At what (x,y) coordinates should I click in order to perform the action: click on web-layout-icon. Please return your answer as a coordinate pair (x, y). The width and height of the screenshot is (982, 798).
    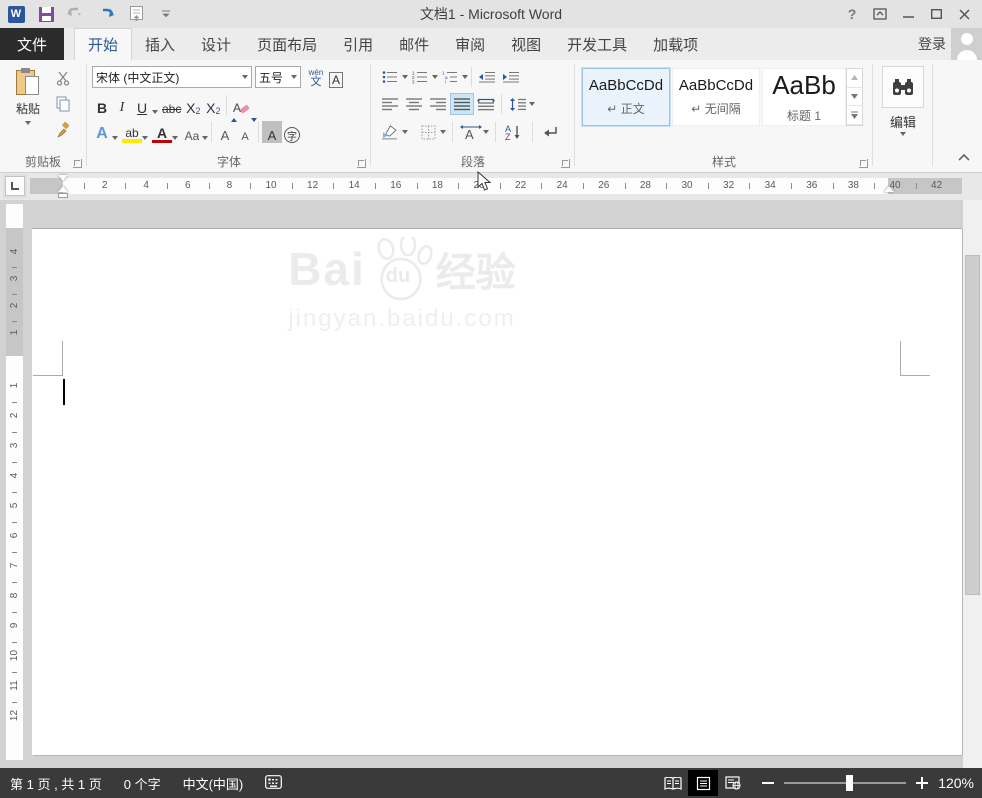
    Looking at the image, I should click on (733, 783).